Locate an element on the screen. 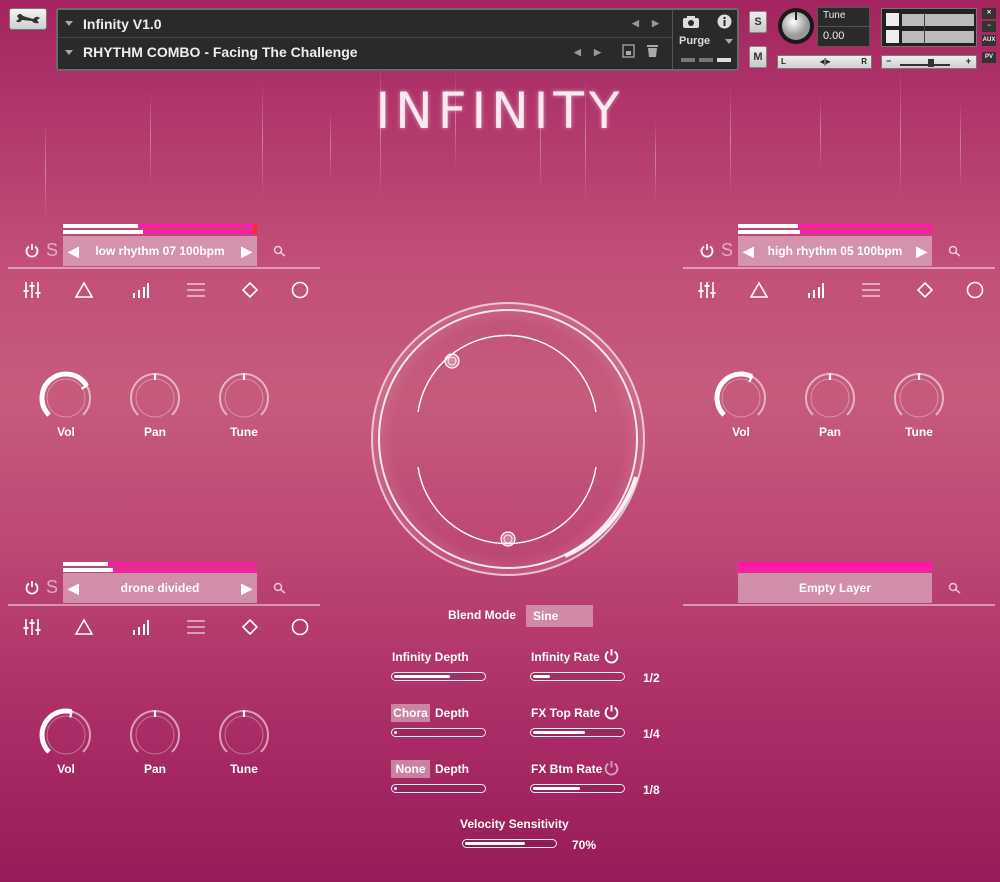  layer-4-preset-selector: Empty Layer is located at coordinates (835, 588).